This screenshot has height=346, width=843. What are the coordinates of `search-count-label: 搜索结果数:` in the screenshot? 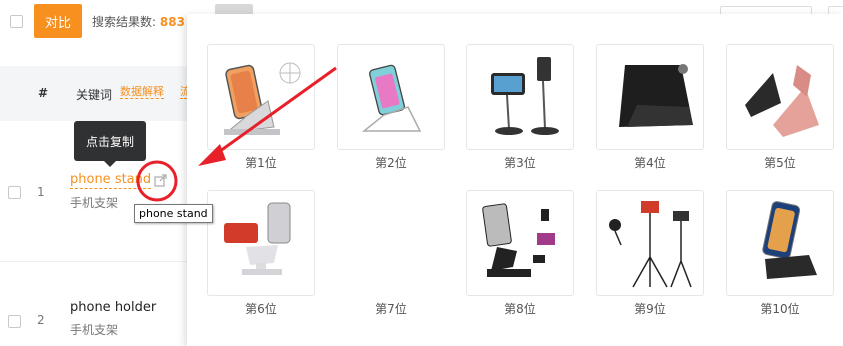 It's located at (124, 22).